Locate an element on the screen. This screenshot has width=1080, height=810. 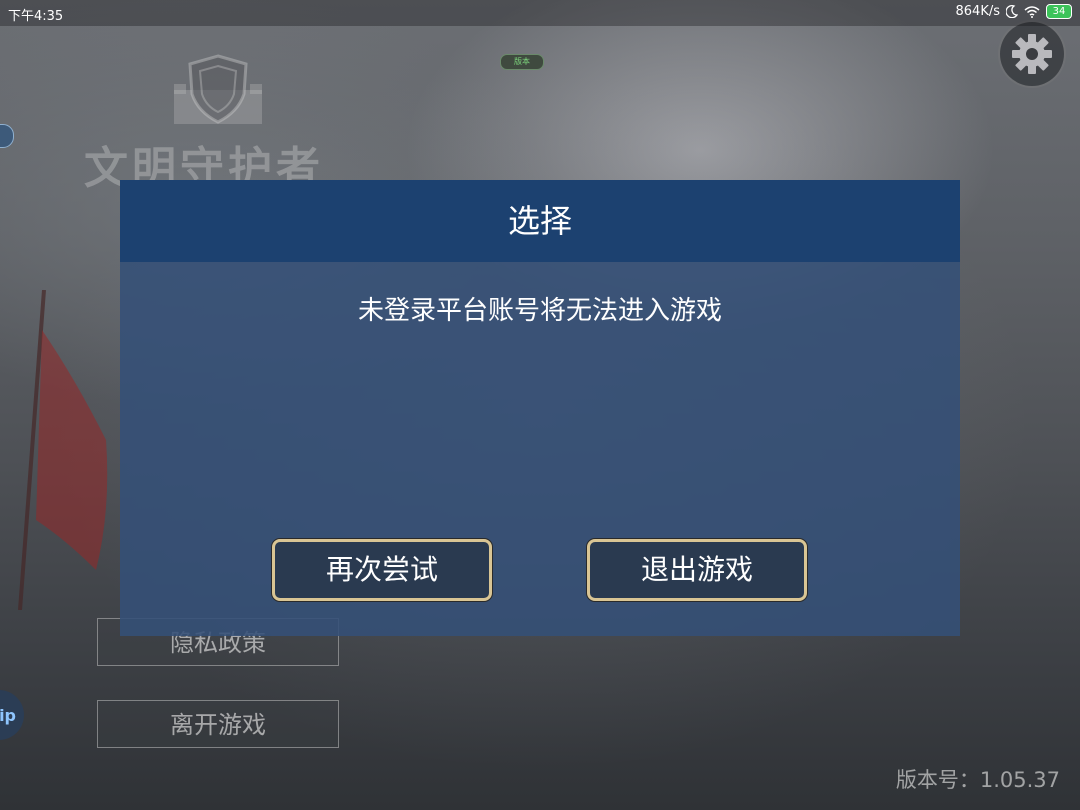
settings-button is located at coordinates (1032, 54).